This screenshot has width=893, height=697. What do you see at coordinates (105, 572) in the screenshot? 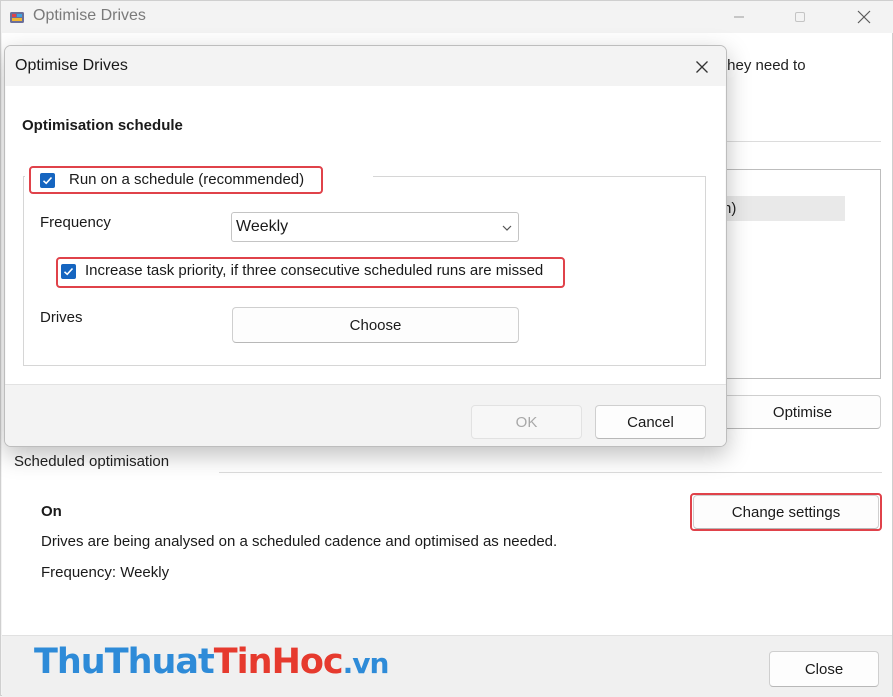
I see `schedule-frequency: Frequency: Weekly` at bounding box center [105, 572].